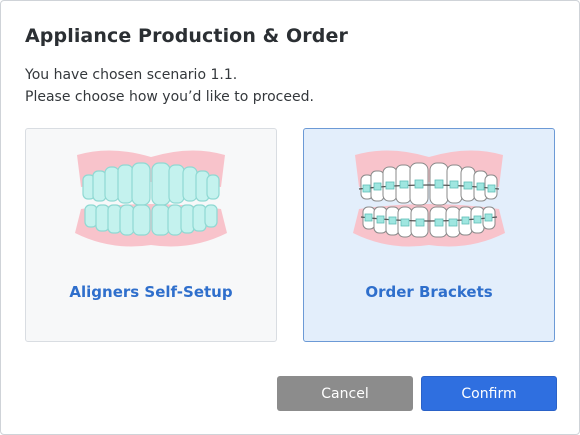 This screenshot has height=435, width=580. What do you see at coordinates (131, 75) in the screenshot?
I see `description-line-1: You have chosen scenario 1.1.` at bounding box center [131, 75].